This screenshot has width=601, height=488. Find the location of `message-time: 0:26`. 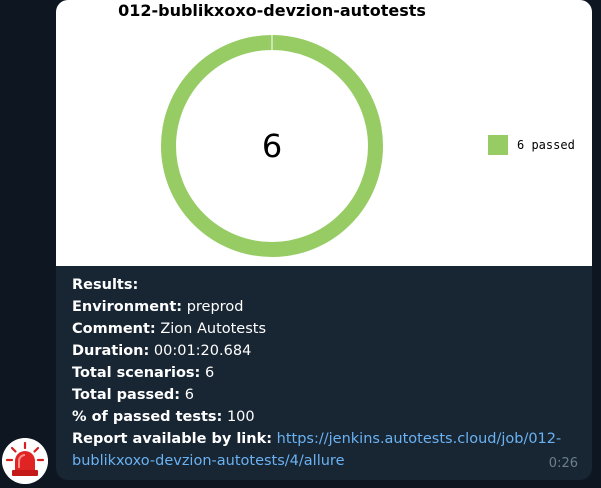

message-time: 0:26 is located at coordinates (563, 463).